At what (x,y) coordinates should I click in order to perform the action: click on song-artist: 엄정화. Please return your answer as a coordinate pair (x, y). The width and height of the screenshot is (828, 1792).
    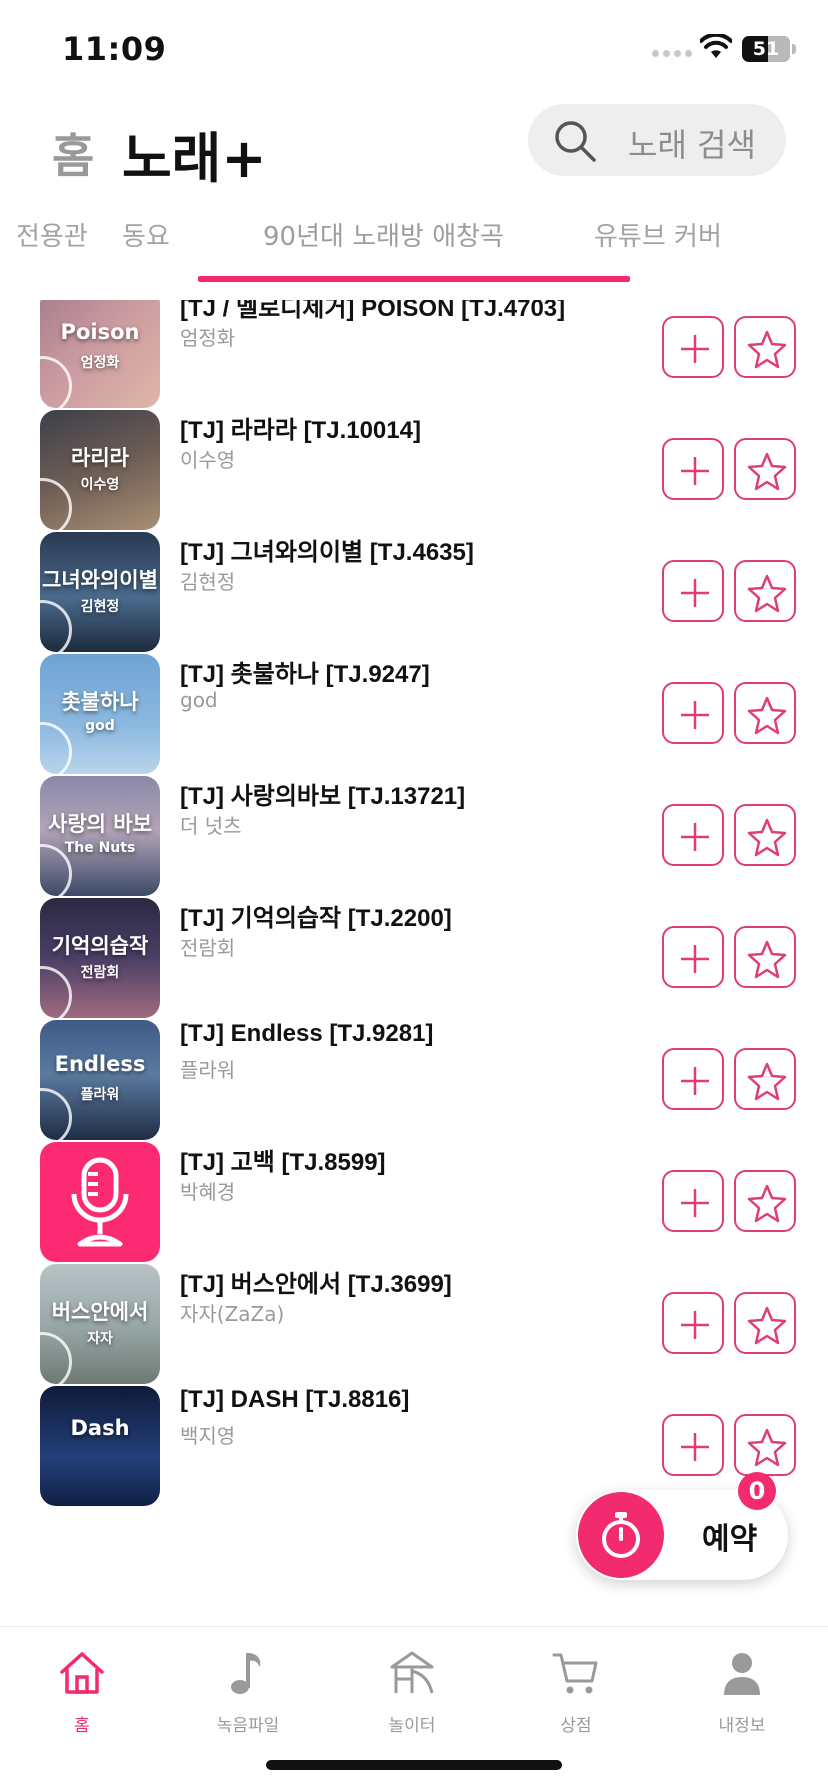
    Looking at the image, I should click on (208, 338).